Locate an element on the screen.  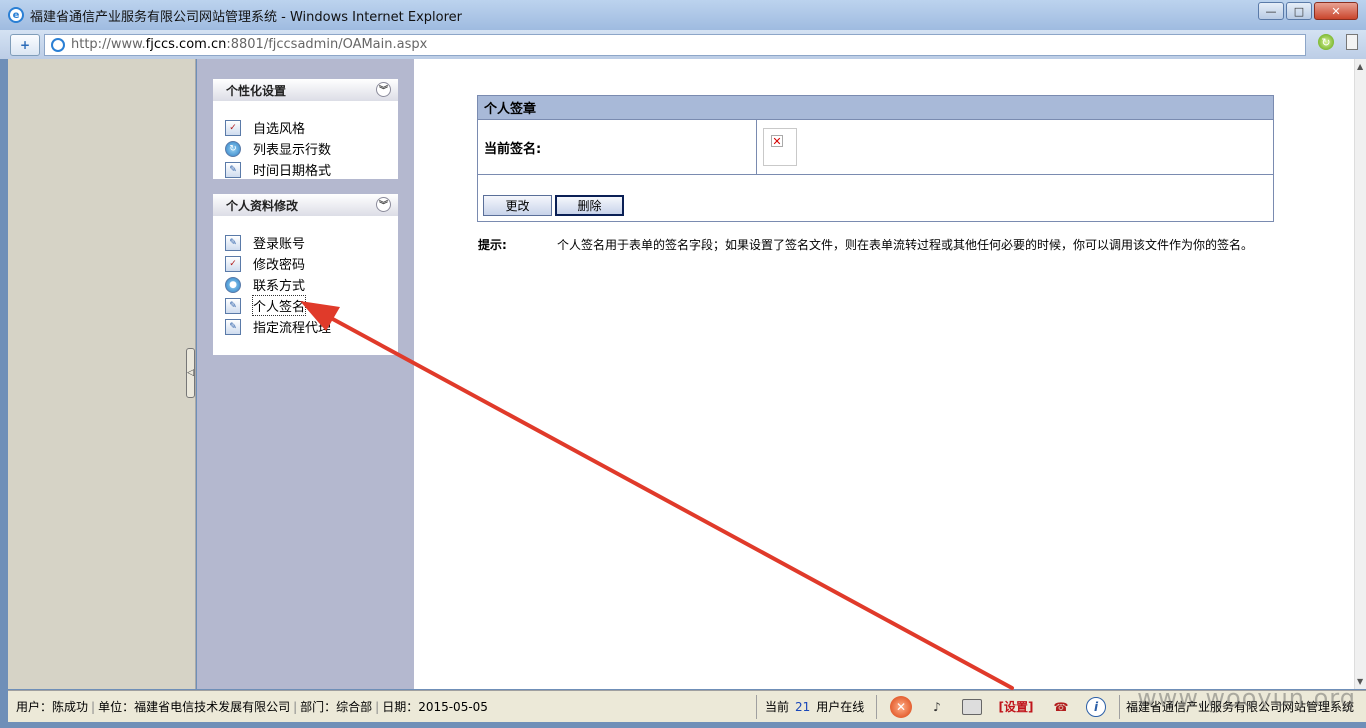
menu-item-personal-signature: ✎ 个人签名 is located at coordinates (311, 305).